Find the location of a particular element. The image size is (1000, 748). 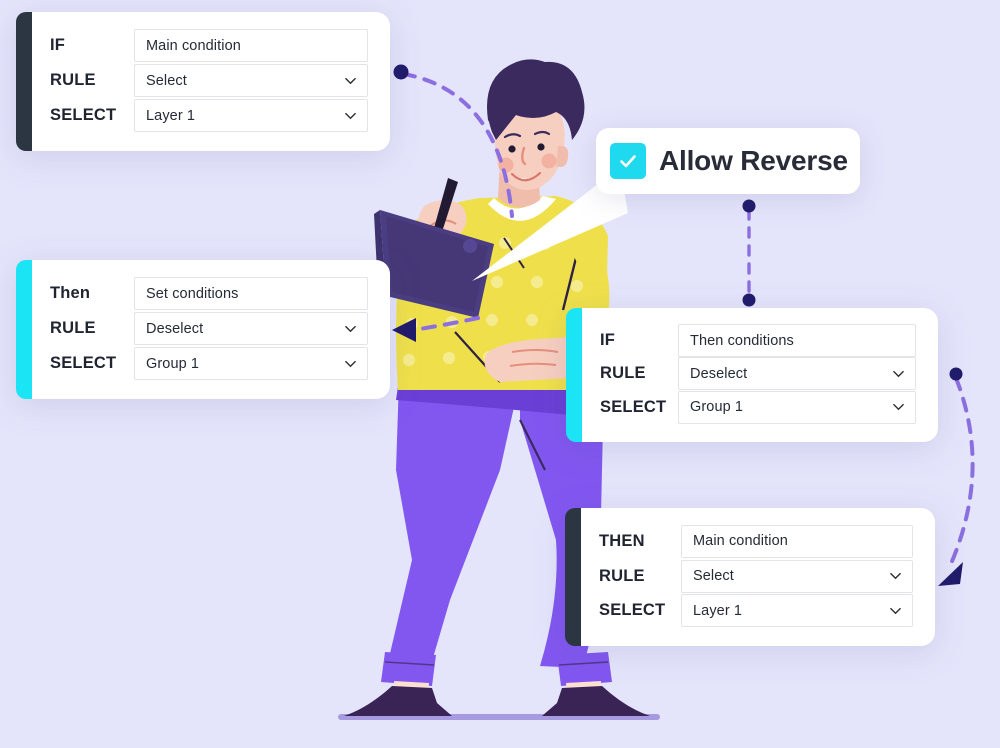

allow-reverse-checkbox is located at coordinates (628, 161).